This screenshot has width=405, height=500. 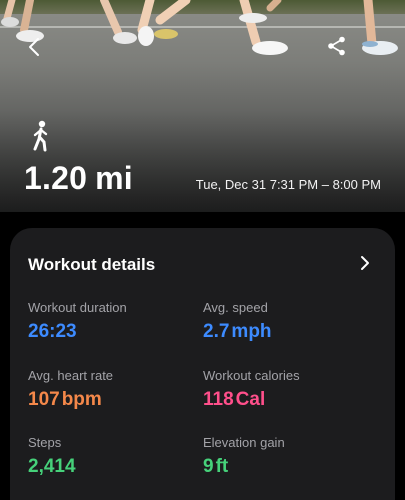 I want to click on stat-label: Workout duration, so click(x=77, y=307).